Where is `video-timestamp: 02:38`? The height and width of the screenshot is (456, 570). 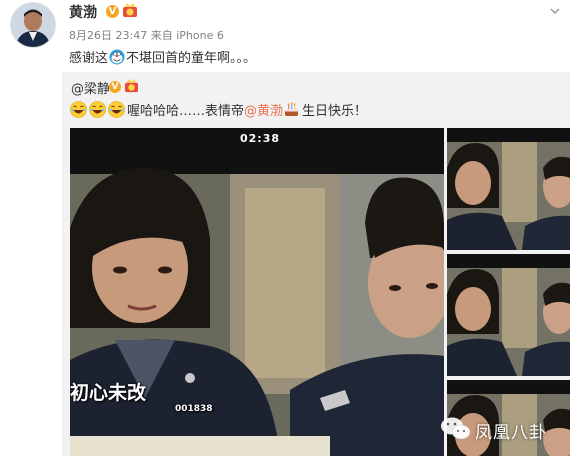
video-timestamp: 02:38 is located at coordinates (260, 138).